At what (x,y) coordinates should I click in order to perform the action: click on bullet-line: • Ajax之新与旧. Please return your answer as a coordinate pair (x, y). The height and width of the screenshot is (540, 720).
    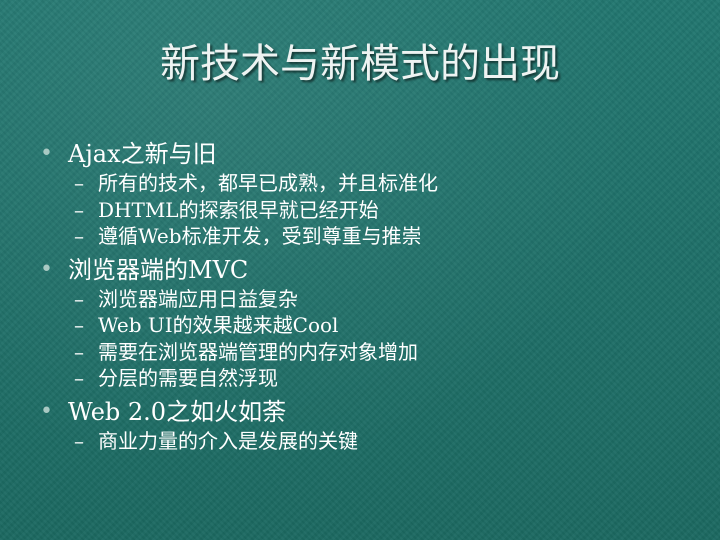
    Looking at the image, I should click on (370, 154).